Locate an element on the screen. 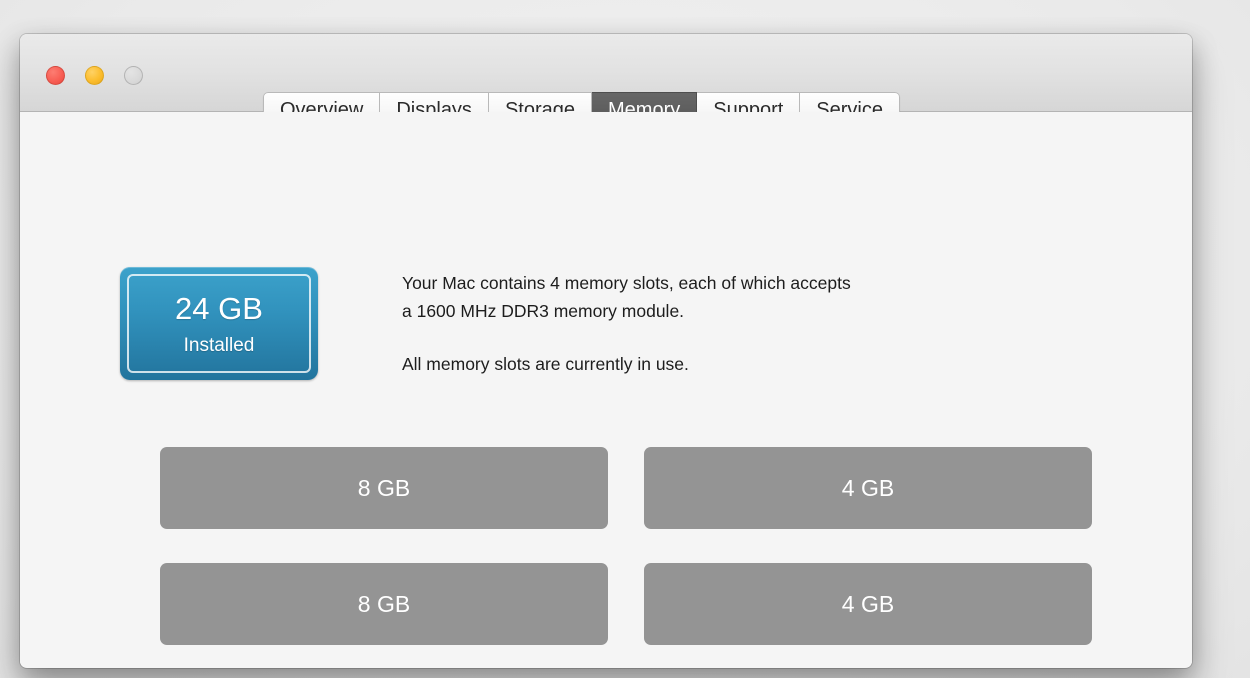  memory-description-line-3: All memory slots are currently in use. is located at coordinates (545, 364).